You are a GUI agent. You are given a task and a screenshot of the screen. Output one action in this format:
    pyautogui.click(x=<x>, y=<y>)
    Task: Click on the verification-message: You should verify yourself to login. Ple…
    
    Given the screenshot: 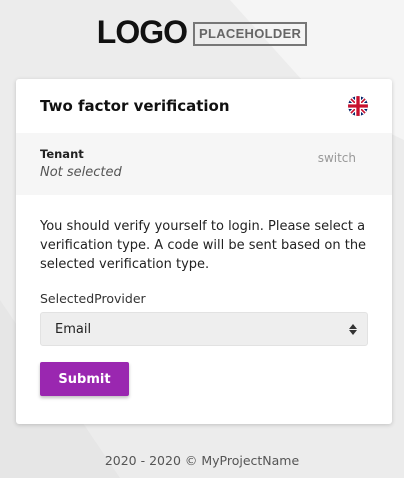 What is the action you would take?
    pyautogui.click(x=203, y=245)
    